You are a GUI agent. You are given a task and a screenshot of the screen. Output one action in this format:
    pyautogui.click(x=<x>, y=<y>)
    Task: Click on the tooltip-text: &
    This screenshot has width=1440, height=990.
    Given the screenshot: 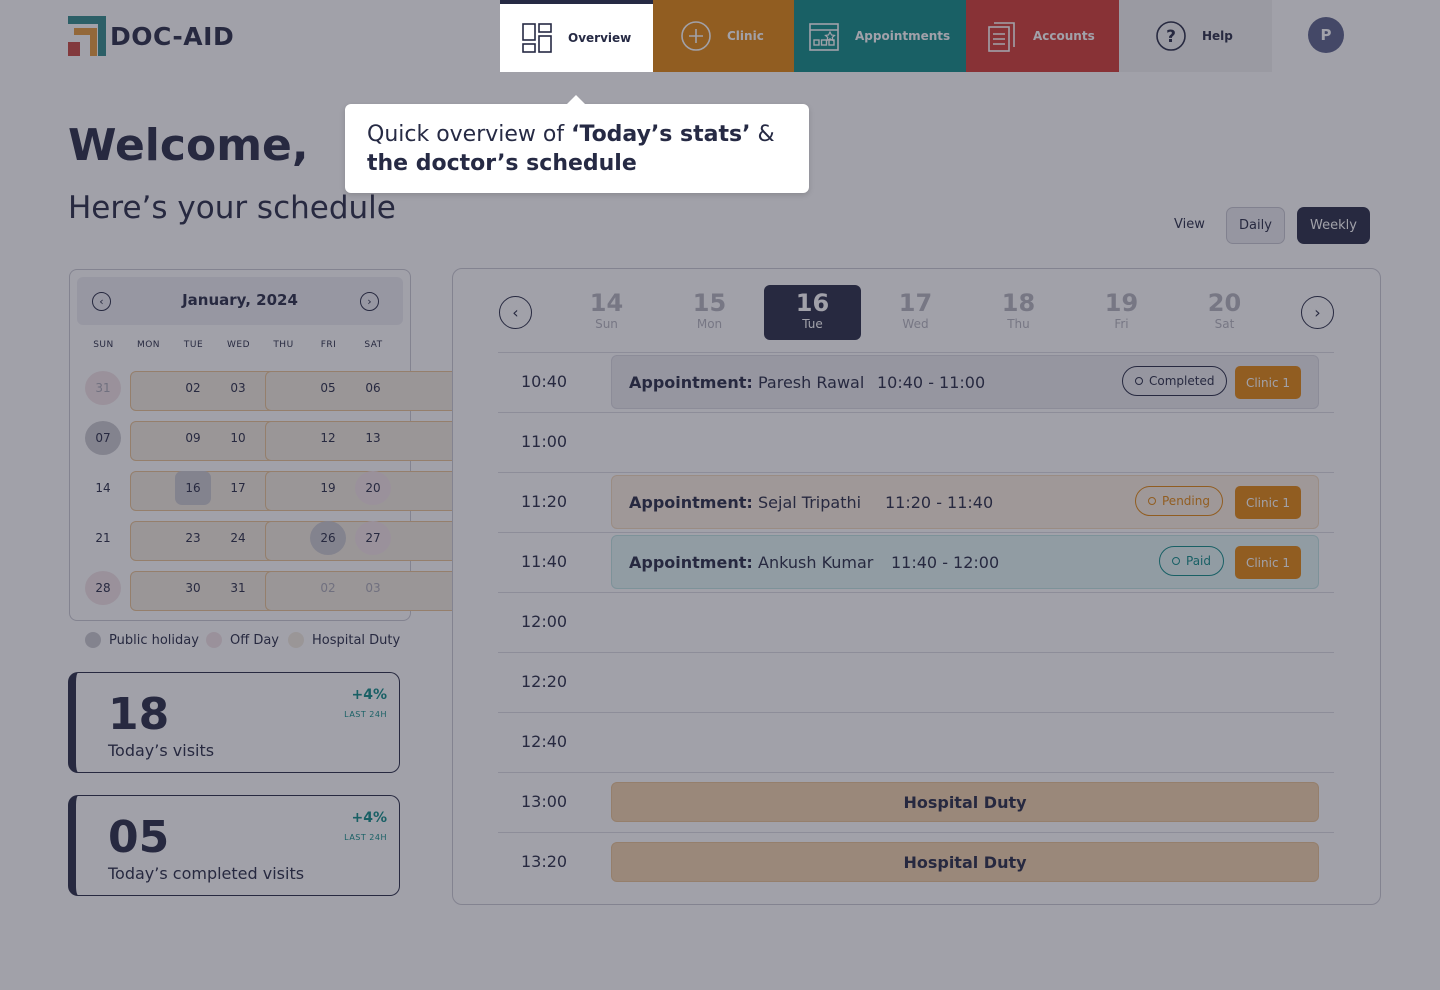 What is the action you would take?
    pyautogui.click(x=762, y=134)
    